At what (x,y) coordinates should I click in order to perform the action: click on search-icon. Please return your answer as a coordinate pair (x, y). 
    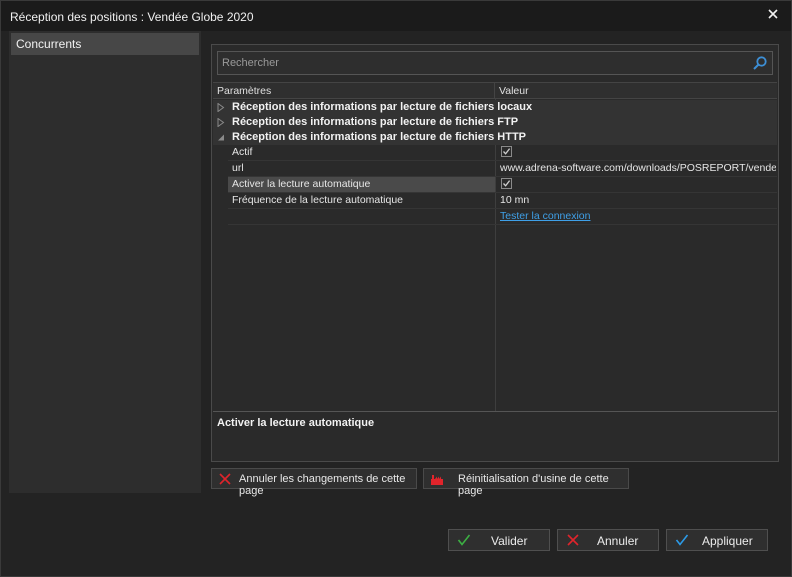
    Looking at the image, I should click on (760, 63).